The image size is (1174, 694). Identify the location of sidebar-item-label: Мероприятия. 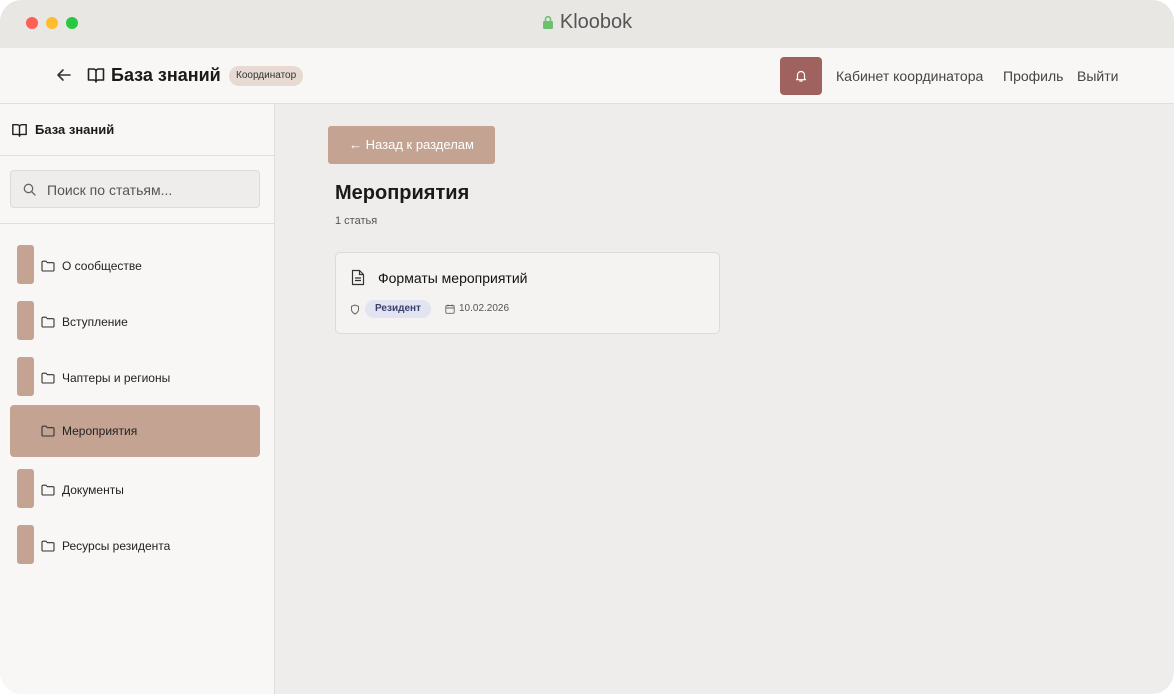
(100, 431).